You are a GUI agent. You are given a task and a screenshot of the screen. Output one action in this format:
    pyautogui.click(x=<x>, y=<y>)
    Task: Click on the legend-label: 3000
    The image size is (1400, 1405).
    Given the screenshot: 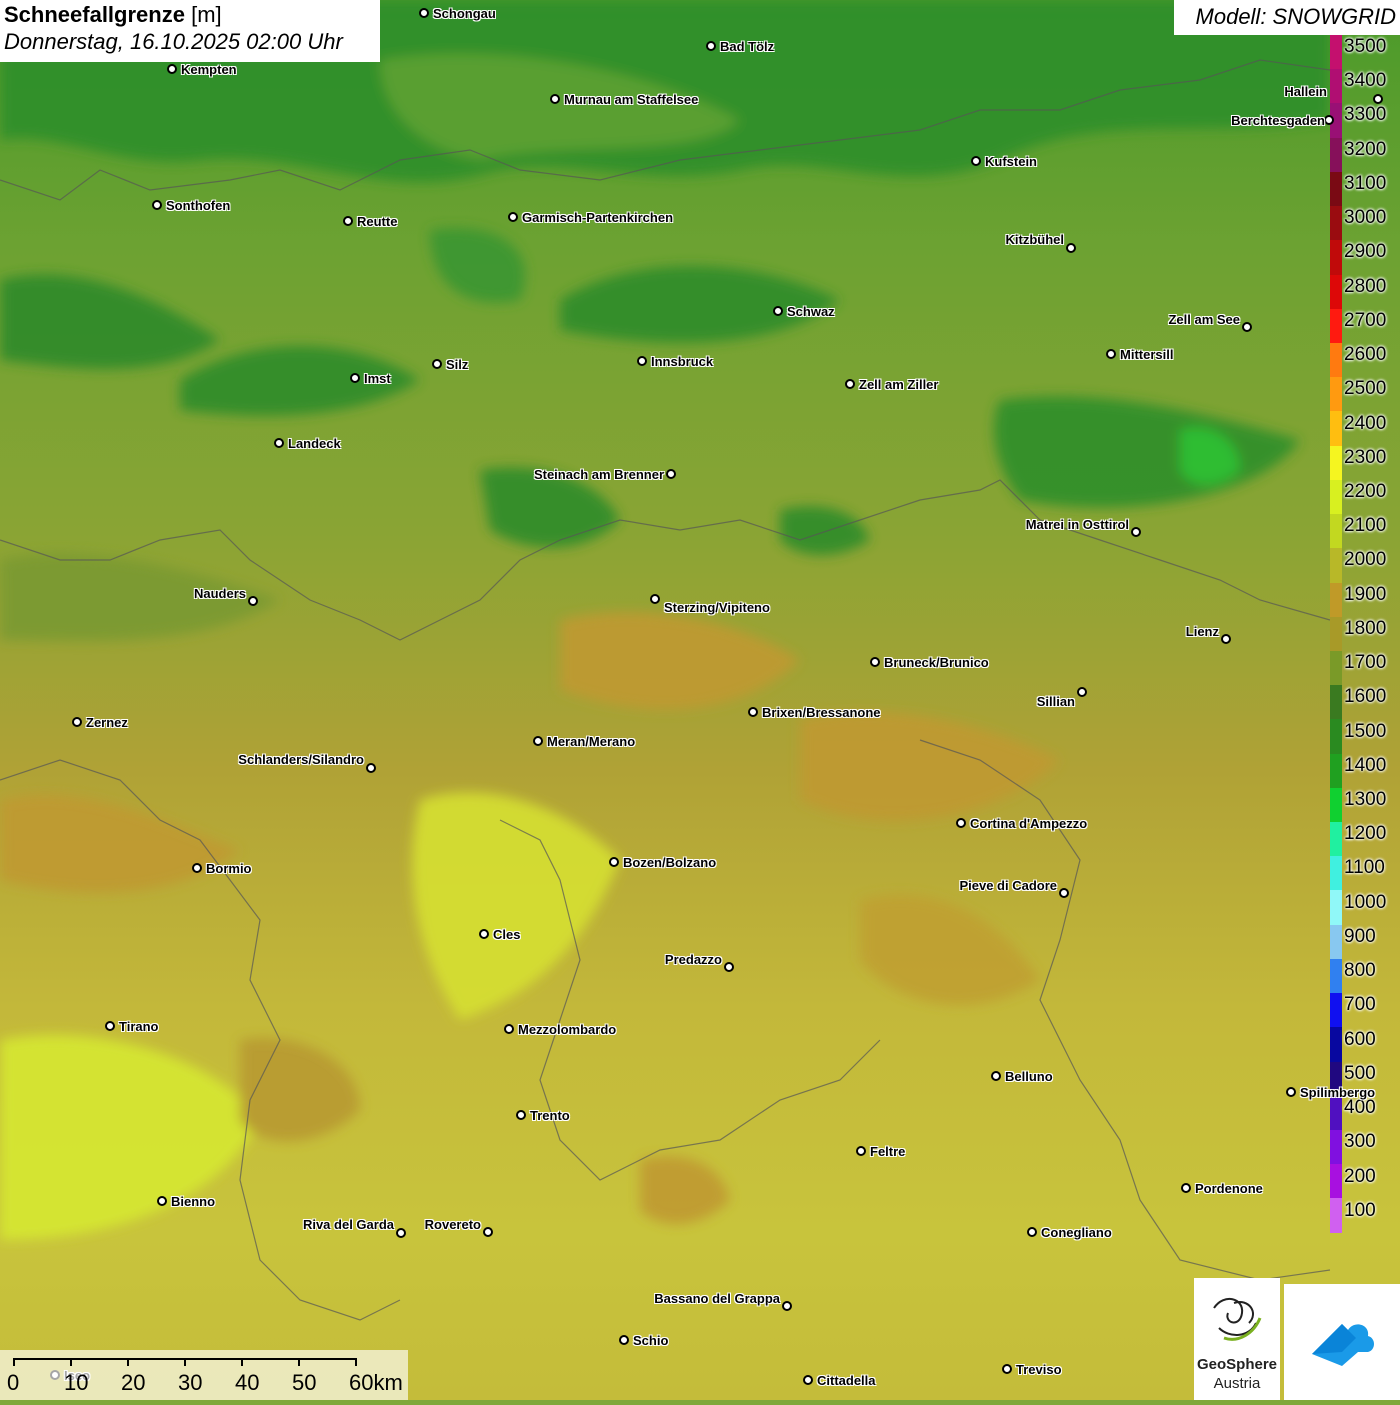 What is the action you would take?
    pyautogui.click(x=1365, y=218)
    